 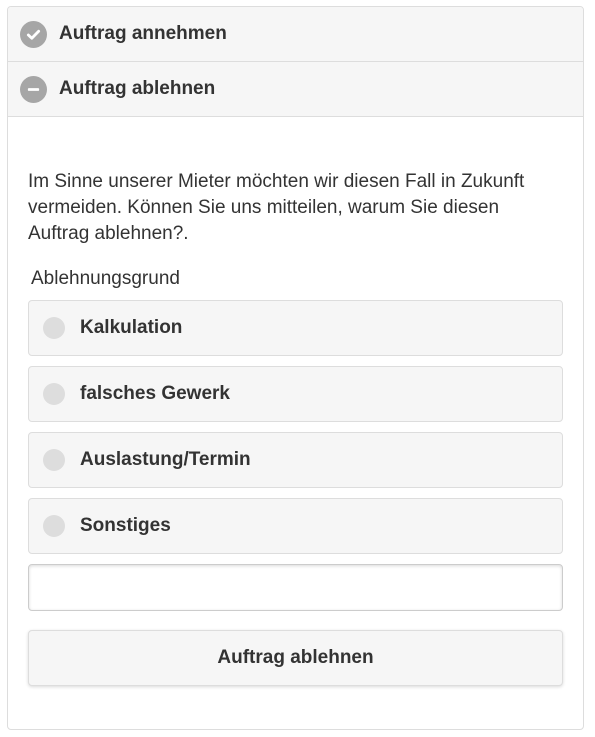 What do you see at coordinates (155, 393) in the screenshot?
I see `radio-option-label: falsches Gewerk` at bounding box center [155, 393].